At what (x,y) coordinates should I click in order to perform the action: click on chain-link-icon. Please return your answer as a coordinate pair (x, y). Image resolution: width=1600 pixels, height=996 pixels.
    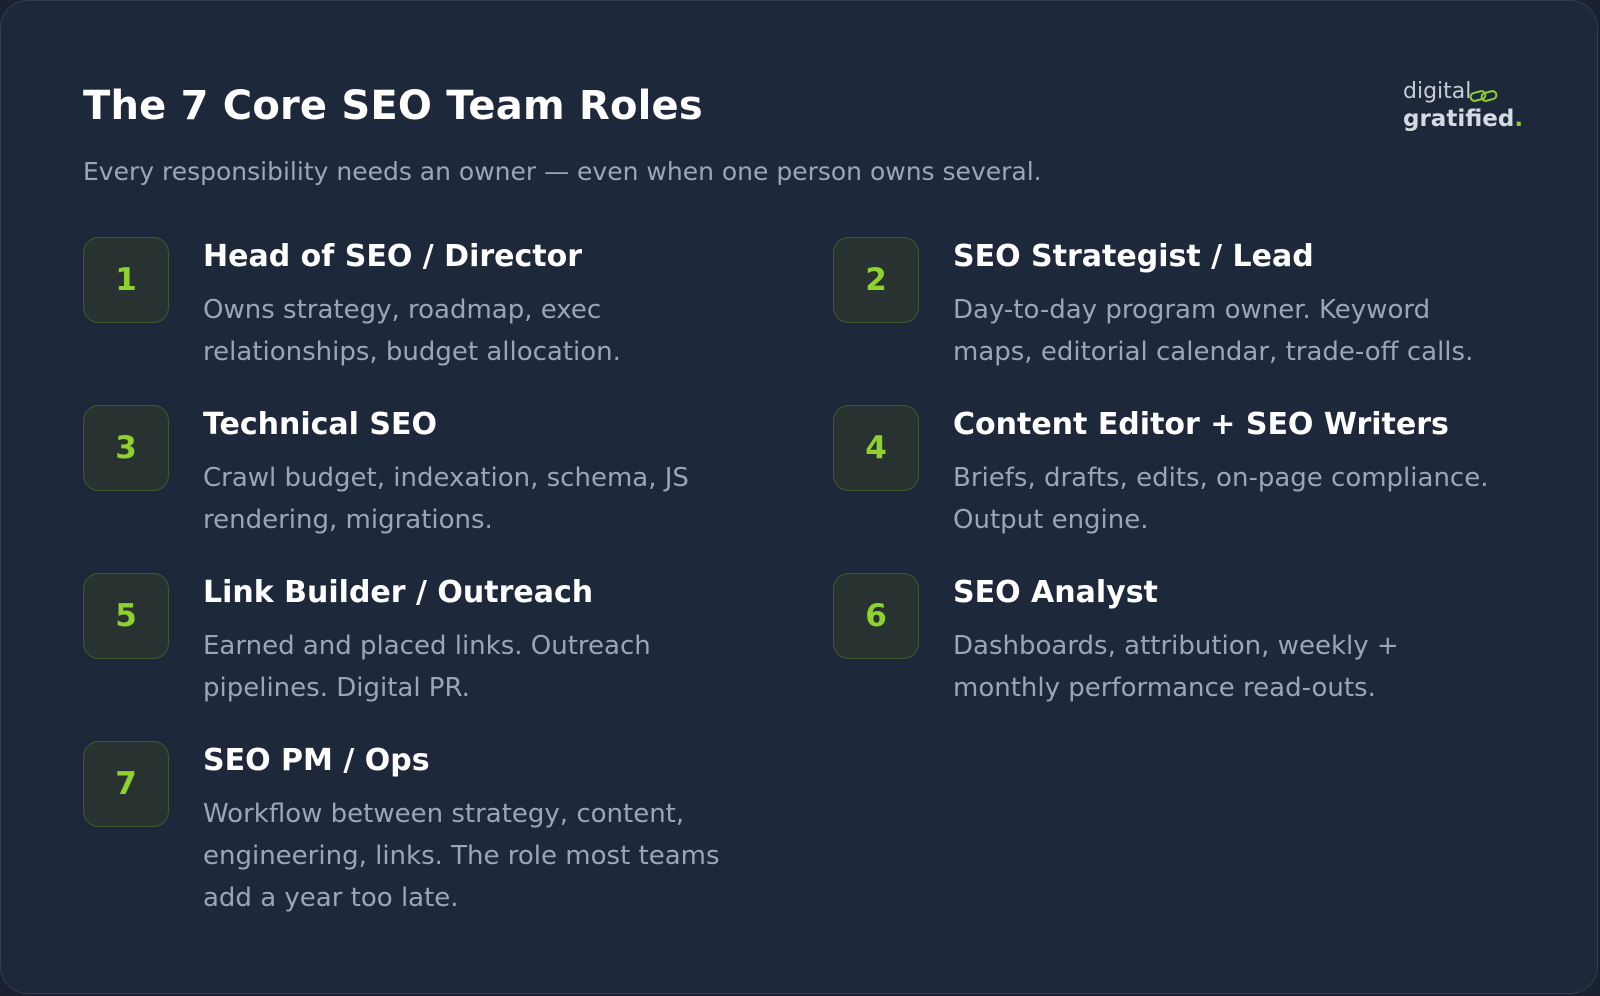
    Looking at the image, I should click on (1483, 96).